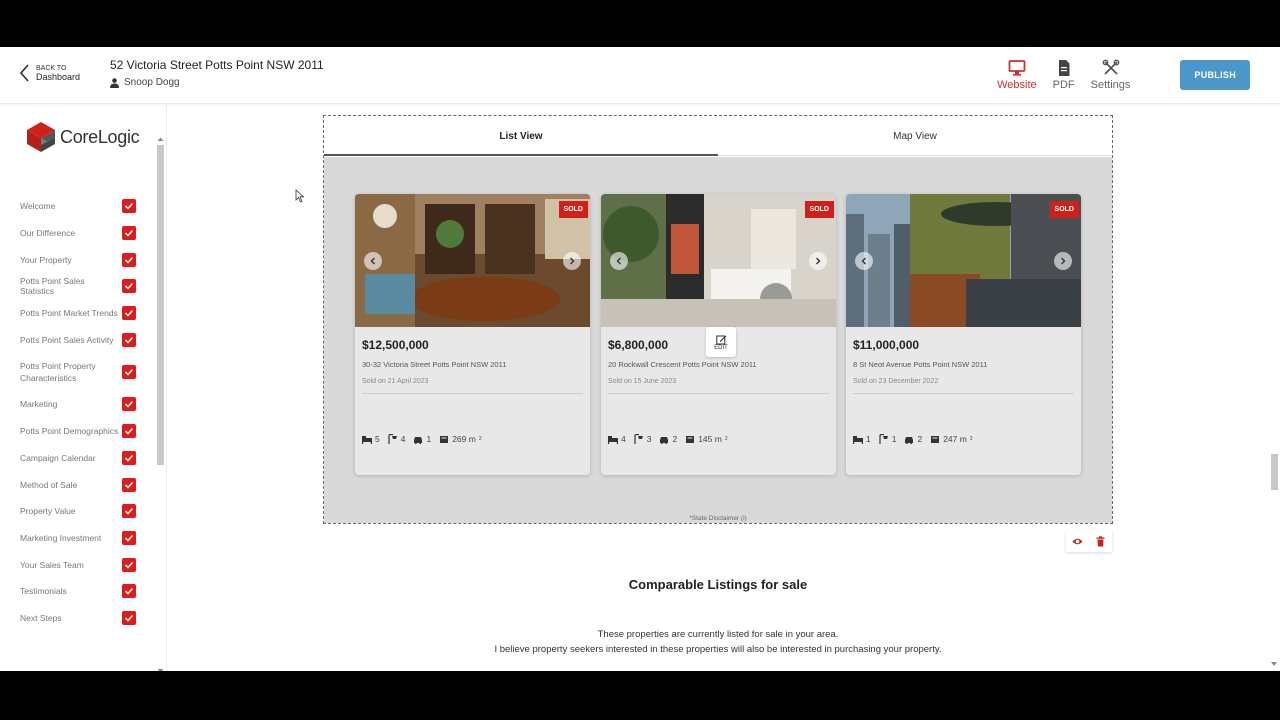 Image resolution: width=1280 pixels, height=720 pixels. Describe the element at coordinates (472, 260) in the screenshot. I see `listing-photo` at that location.